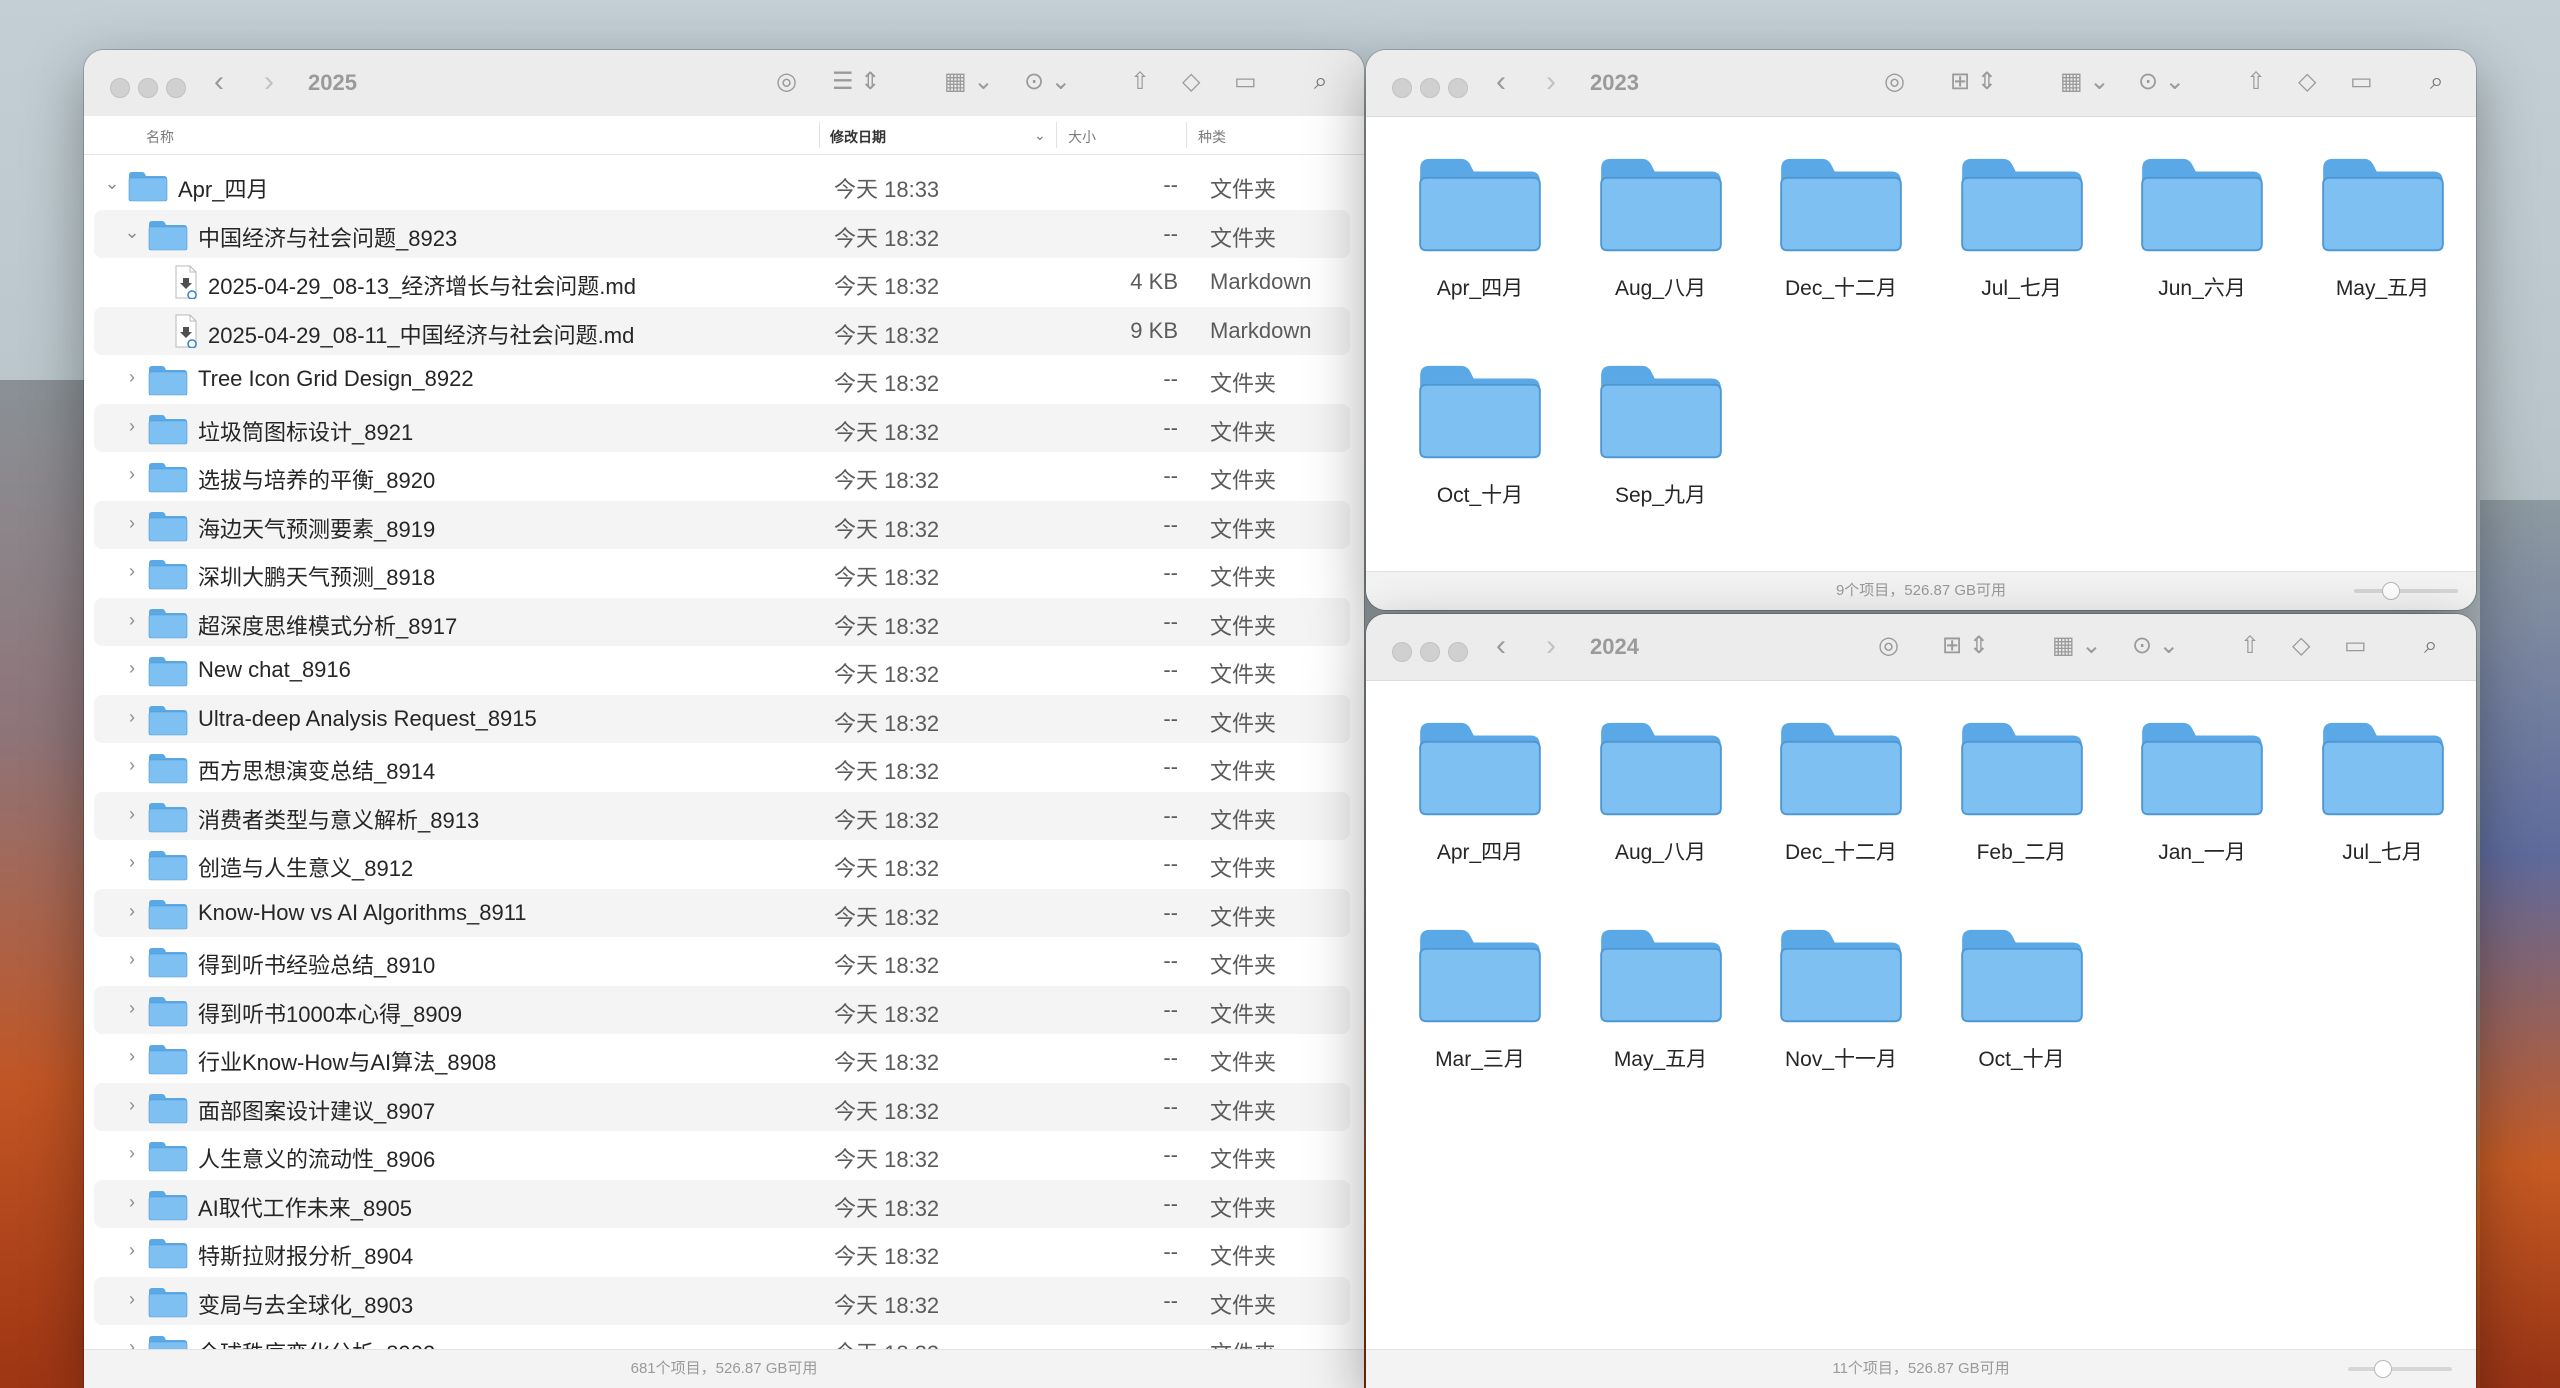  What do you see at coordinates (2022, 789) in the screenshot?
I see `folder-item: Feb_二月` at bounding box center [2022, 789].